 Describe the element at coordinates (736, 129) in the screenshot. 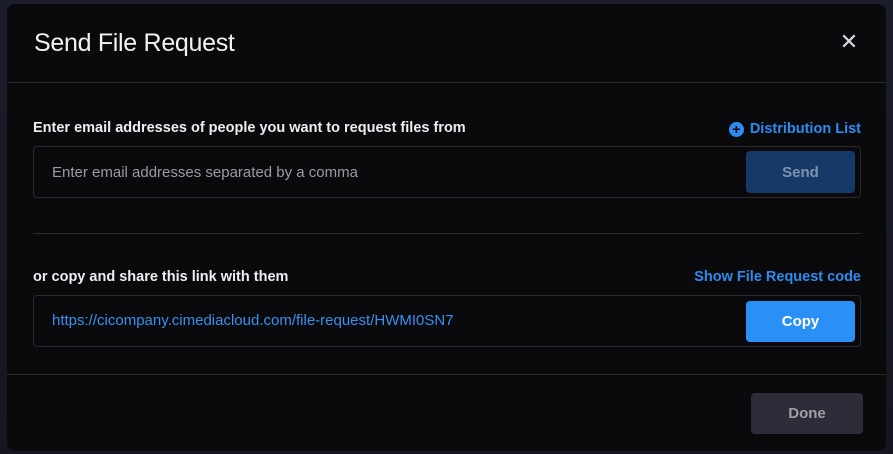

I see `plus-circle-icon: +` at that location.